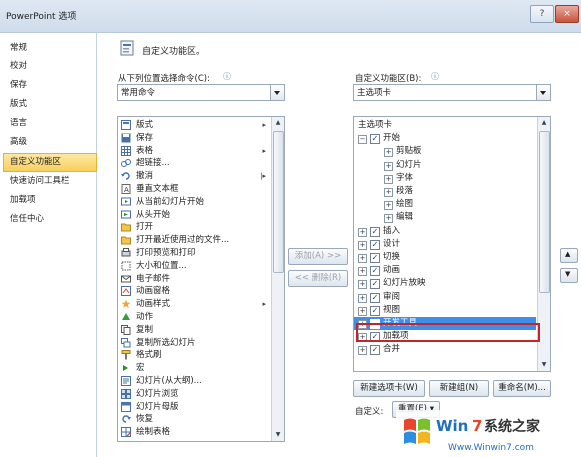 This screenshot has height=457, width=581. What do you see at coordinates (445, 125) in the screenshot?
I see `tree-item: 主选项卡` at bounding box center [445, 125].